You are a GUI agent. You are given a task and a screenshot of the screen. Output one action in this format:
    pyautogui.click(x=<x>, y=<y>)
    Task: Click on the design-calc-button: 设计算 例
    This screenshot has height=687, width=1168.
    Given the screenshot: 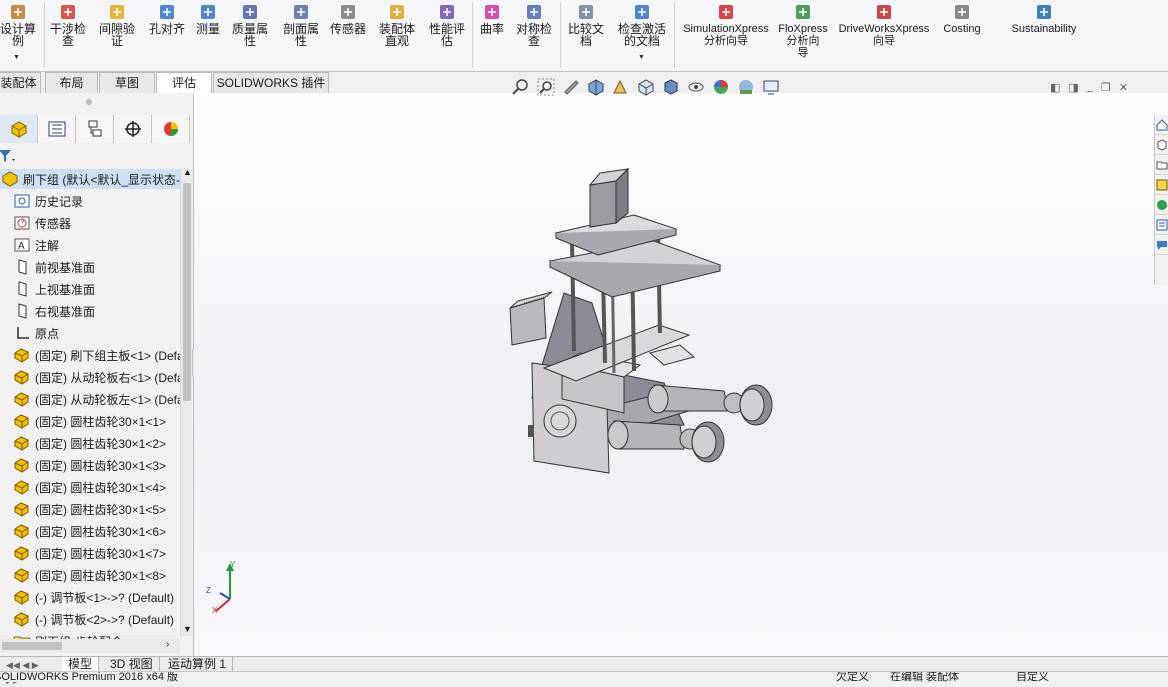 What is the action you would take?
    pyautogui.click(x=21, y=24)
    